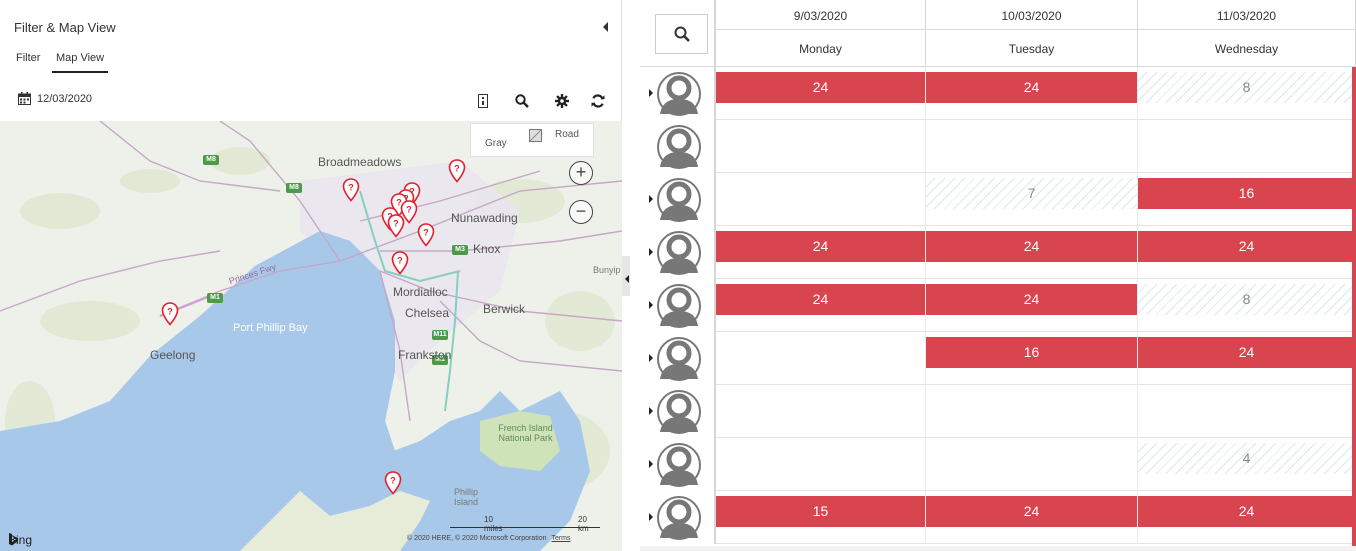 The image size is (1356, 551). I want to click on map-label-mordialloc: Mordialloc, so click(420, 292).